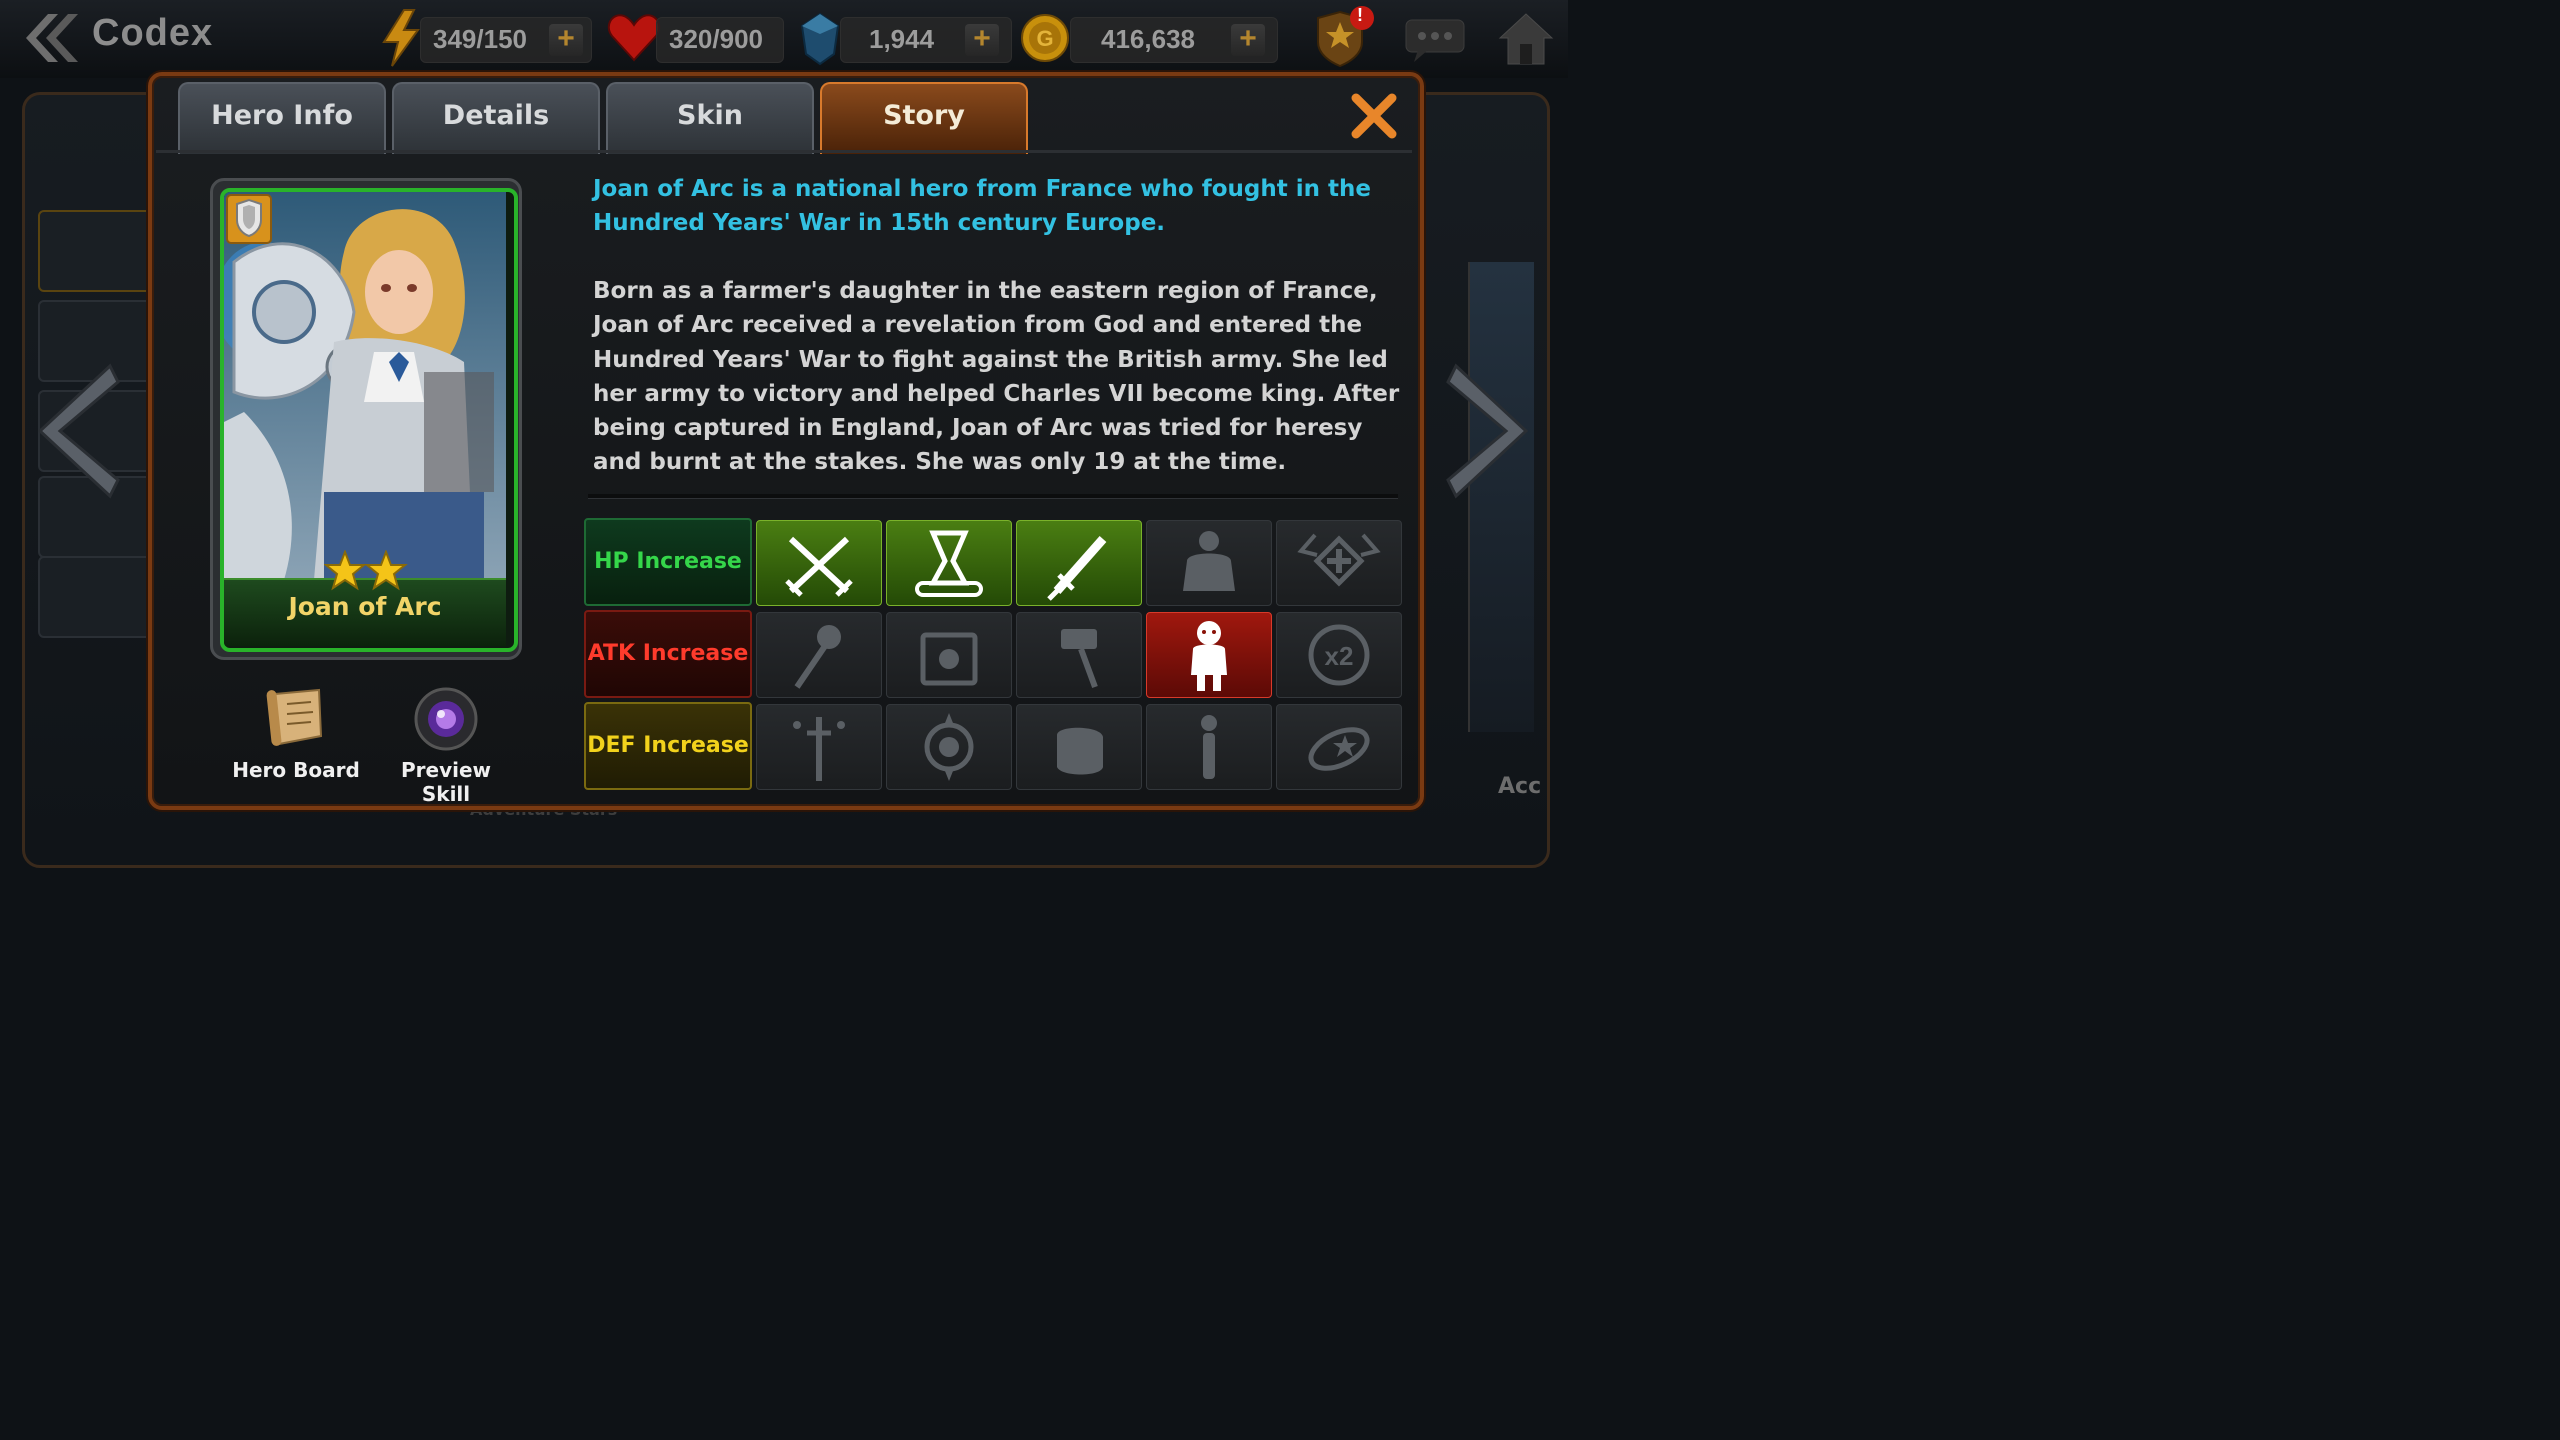 The height and width of the screenshot is (1440, 2560). I want to click on def-increase-label: DEF Increase, so click(668, 746).